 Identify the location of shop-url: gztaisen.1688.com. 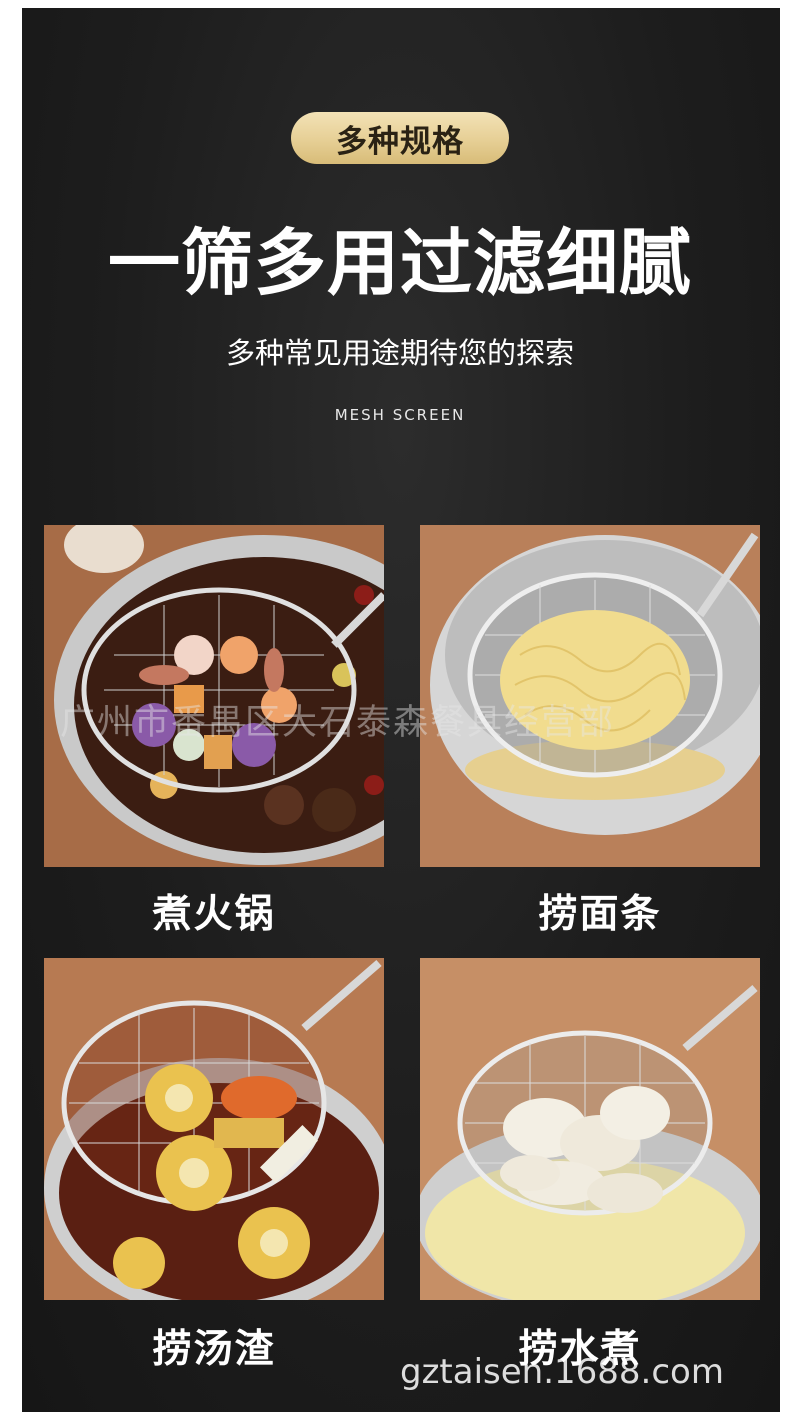
(562, 1372).